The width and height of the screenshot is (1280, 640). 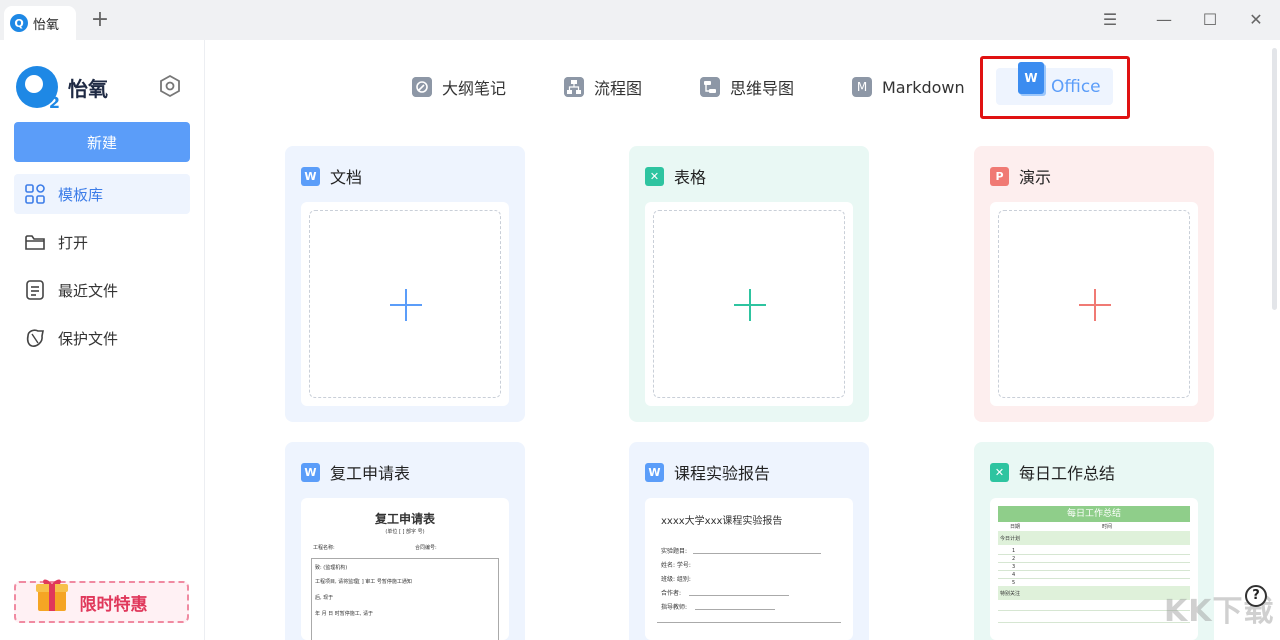 What do you see at coordinates (1094, 538) in the screenshot?
I see `preview-section: 今日计划` at bounding box center [1094, 538].